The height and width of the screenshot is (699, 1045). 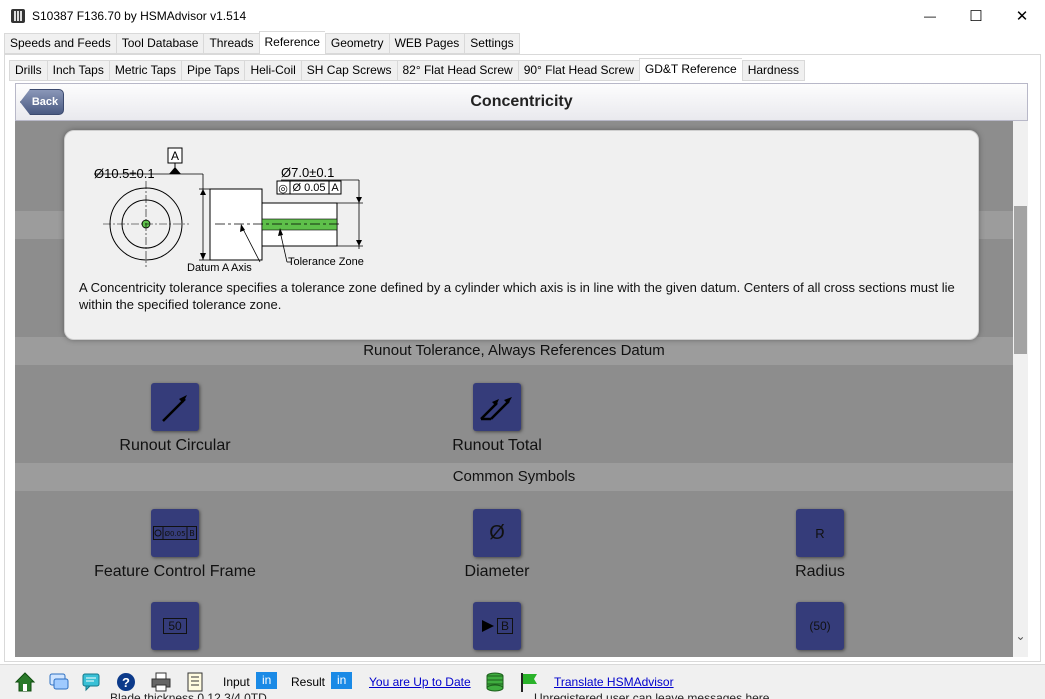 I want to click on home-icon, so click(x=25, y=682).